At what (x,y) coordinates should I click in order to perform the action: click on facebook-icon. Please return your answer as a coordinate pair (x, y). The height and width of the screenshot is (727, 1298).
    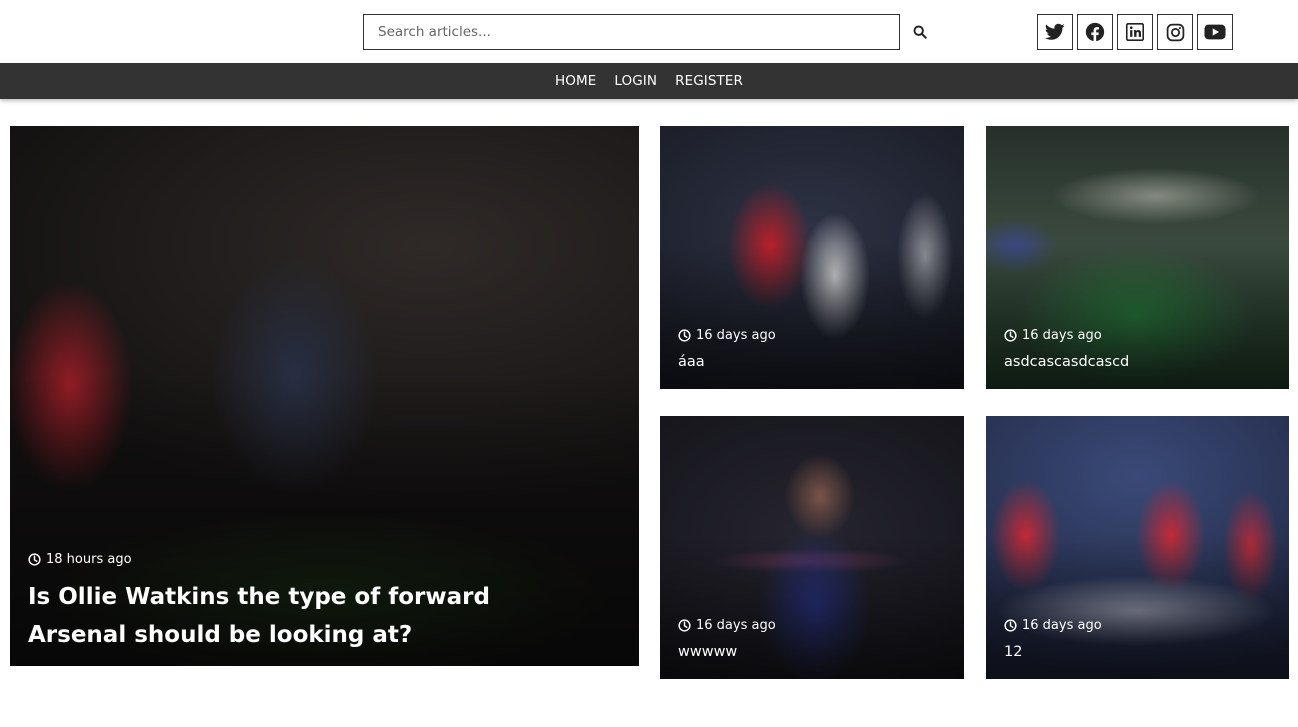
    Looking at the image, I should click on (1095, 32).